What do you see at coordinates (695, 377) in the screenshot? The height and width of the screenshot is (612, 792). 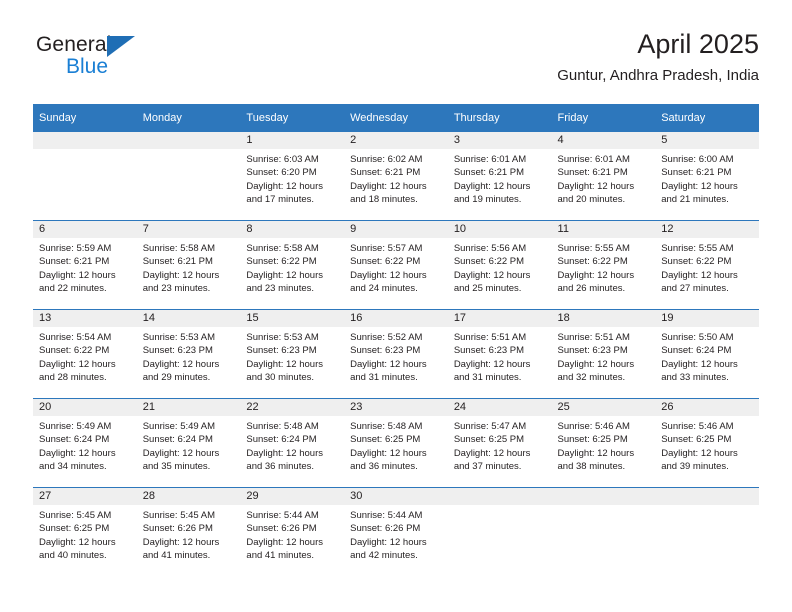 I see `daylight-duration-line2: and 33 minutes.` at bounding box center [695, 377].